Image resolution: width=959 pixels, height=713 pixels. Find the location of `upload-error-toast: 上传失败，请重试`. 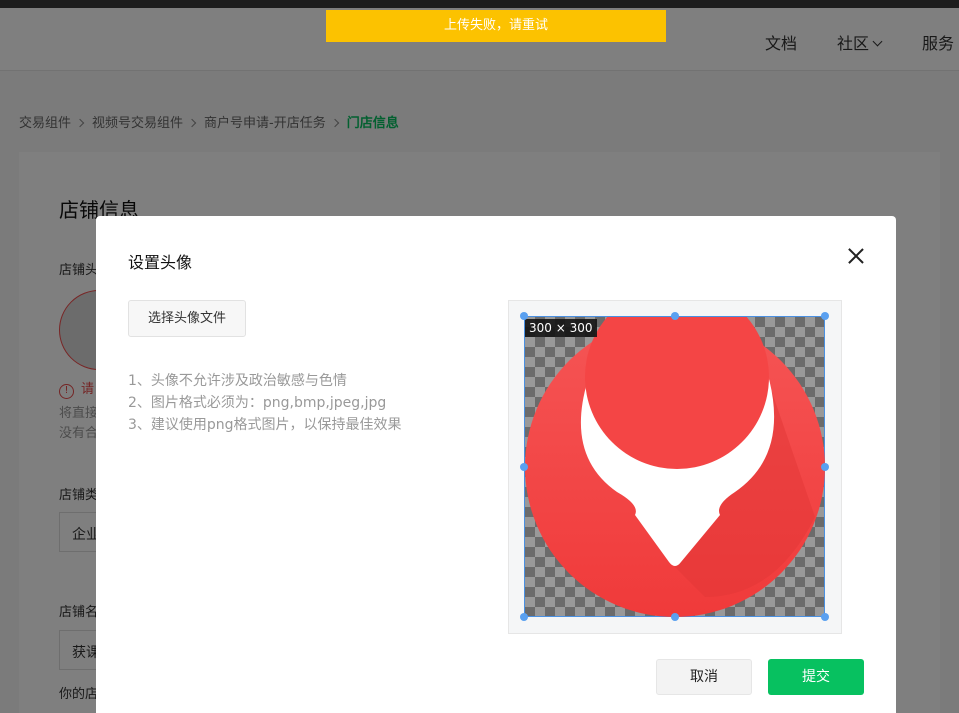

upload-error-toast: 上传失败，请重试 is located at coordinates (496, 26).